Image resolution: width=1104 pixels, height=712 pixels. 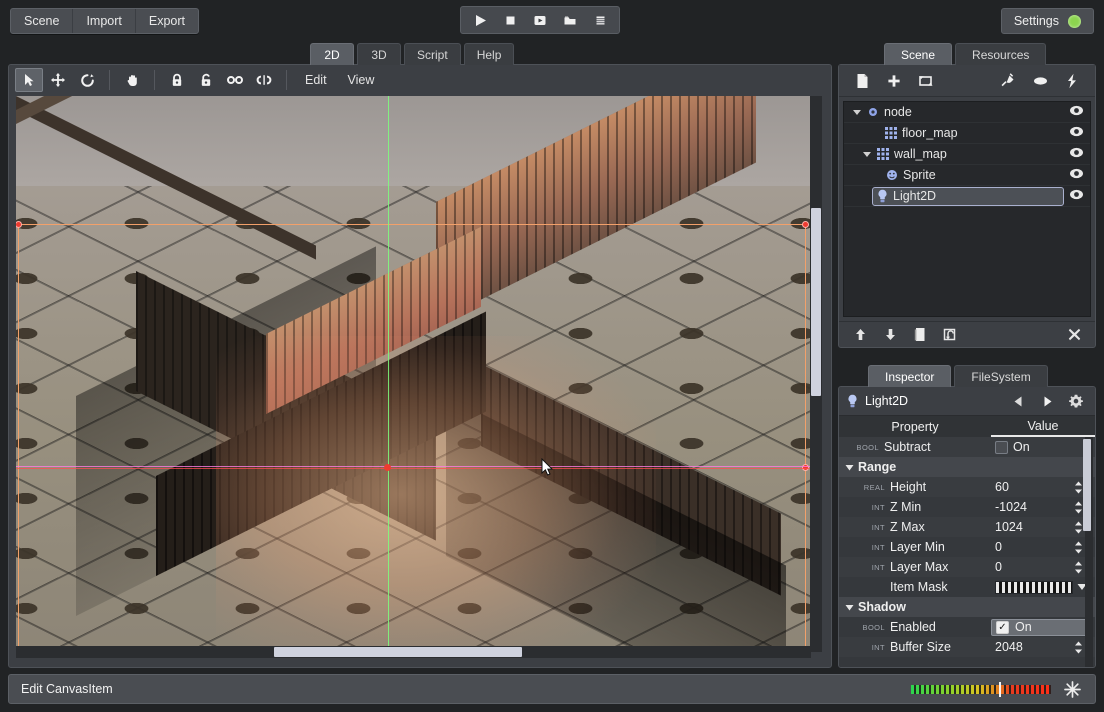 I want to click on tree-item-floor-map: floor_map, so click(x=967, y=133).